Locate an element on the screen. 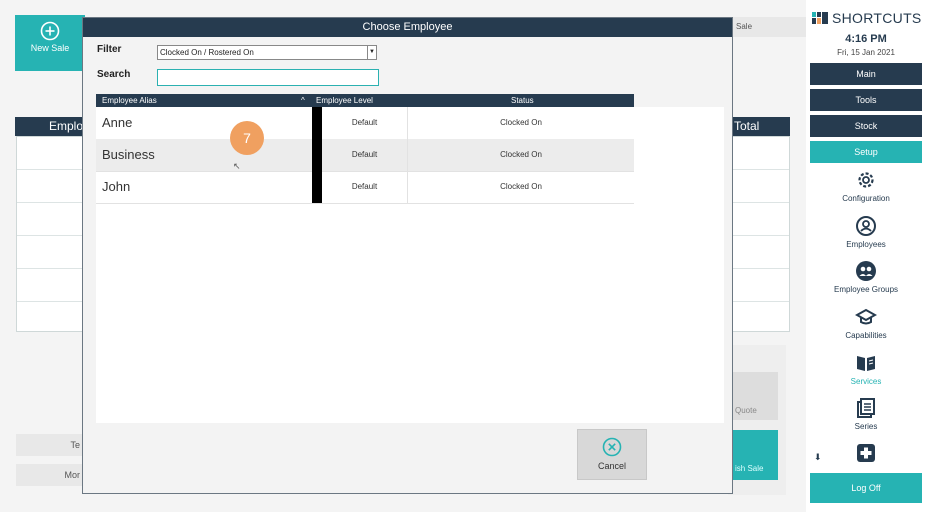 The height and width of the screenshot is (512, 935). table-row: Business Default Clocked On is located at coordinates (365, 155).